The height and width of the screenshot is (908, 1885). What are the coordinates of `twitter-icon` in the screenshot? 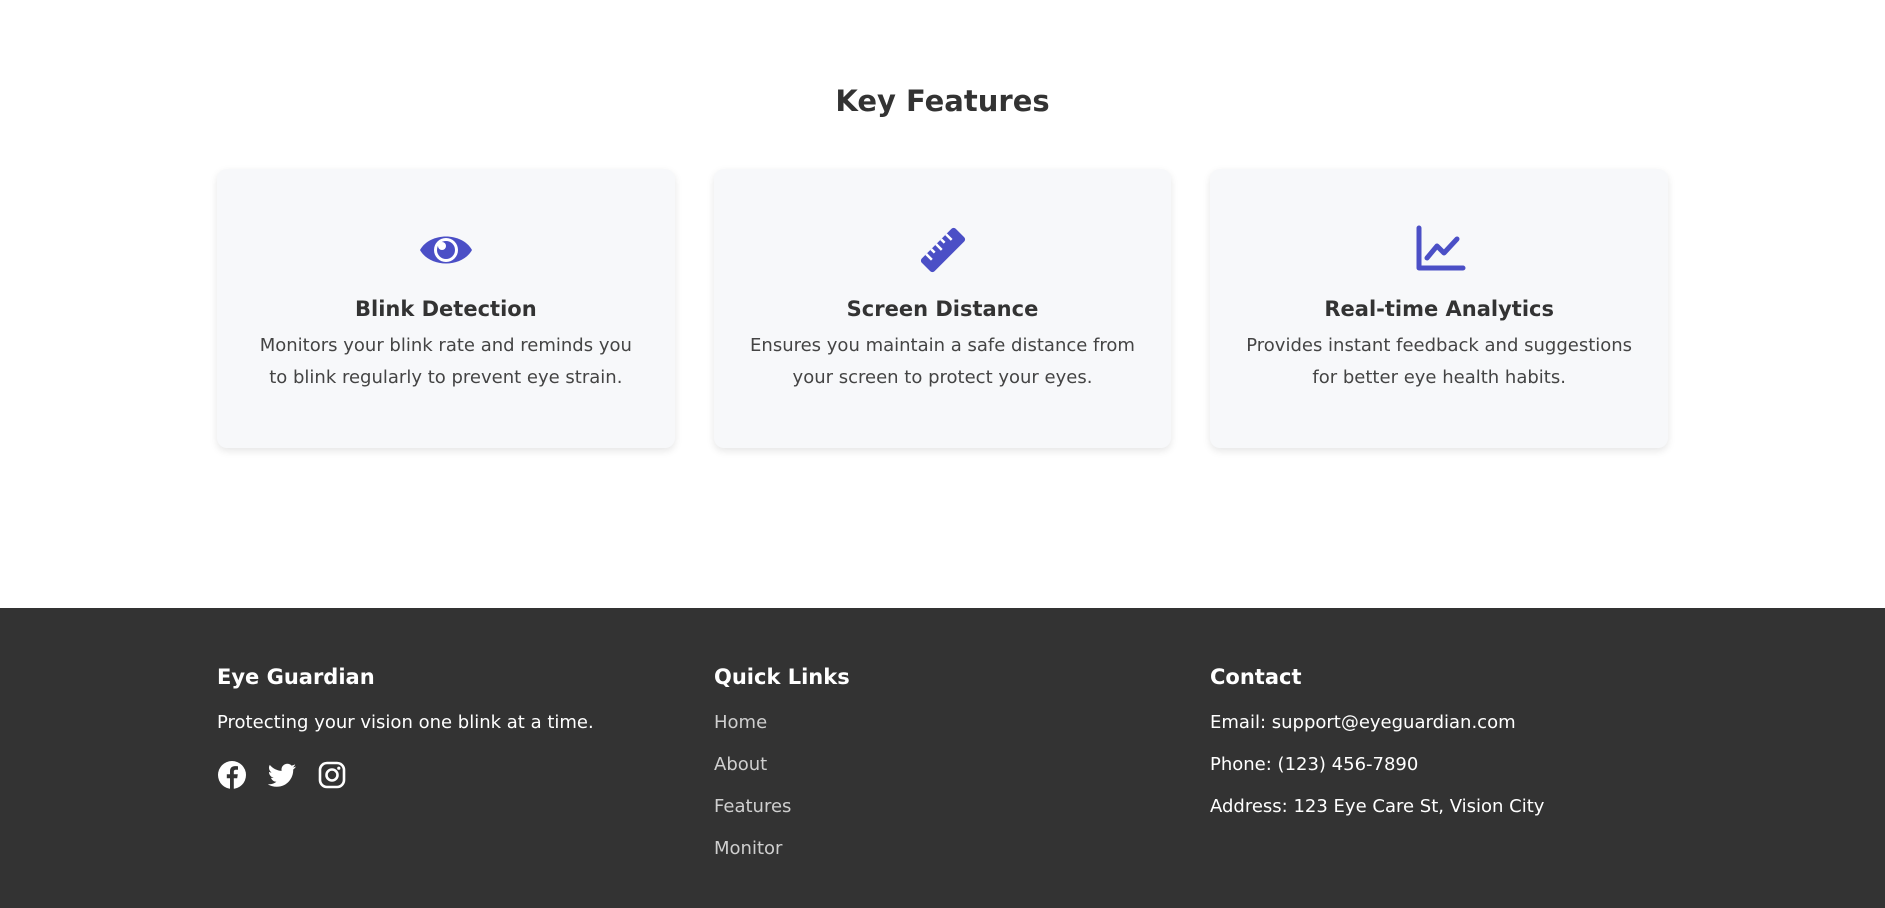 It's located at (282, 775).